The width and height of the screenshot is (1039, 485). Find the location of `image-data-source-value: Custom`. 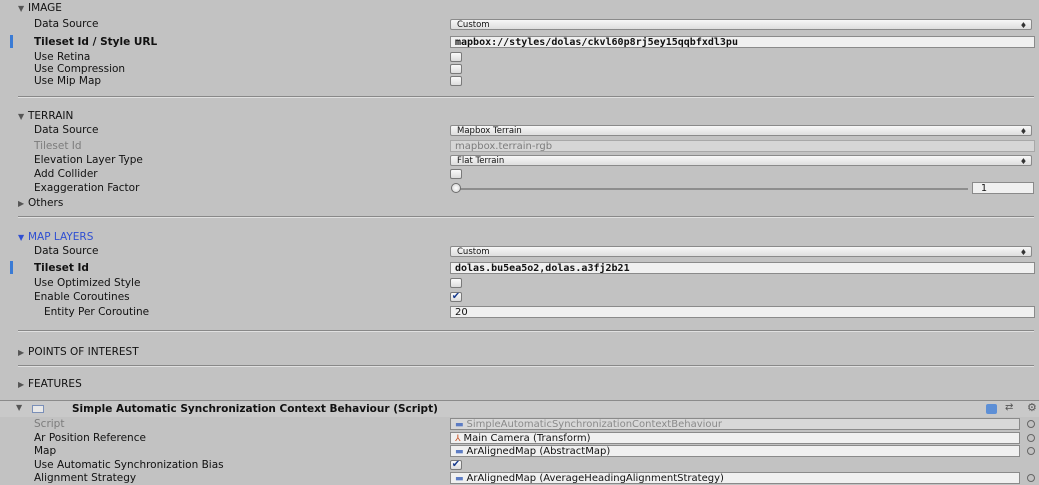

image-data-source-value: Custom is located at coordinates (473, 25).